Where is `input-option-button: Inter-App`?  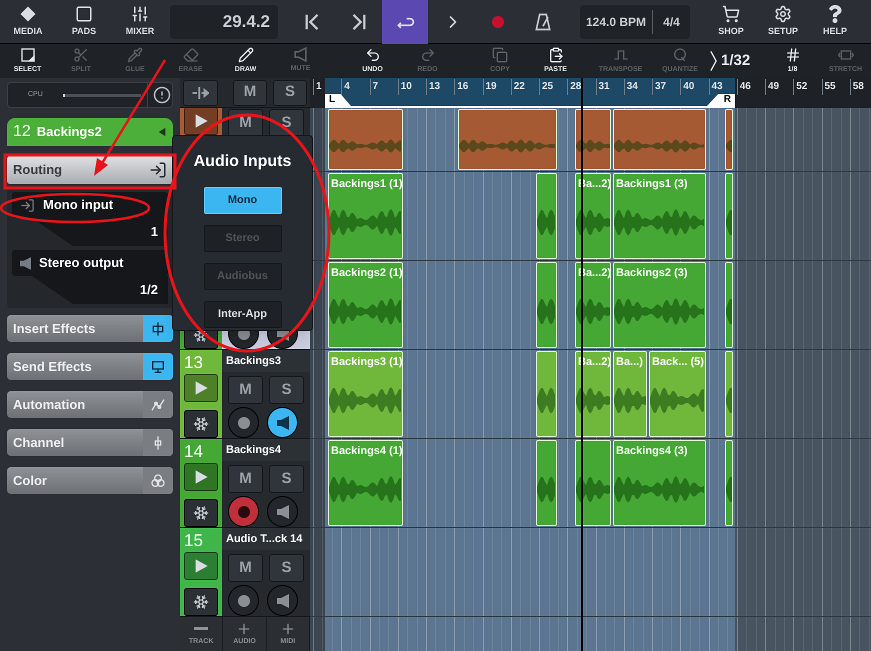
input-option-button: Inter-App is located at coordinates (243, 314).